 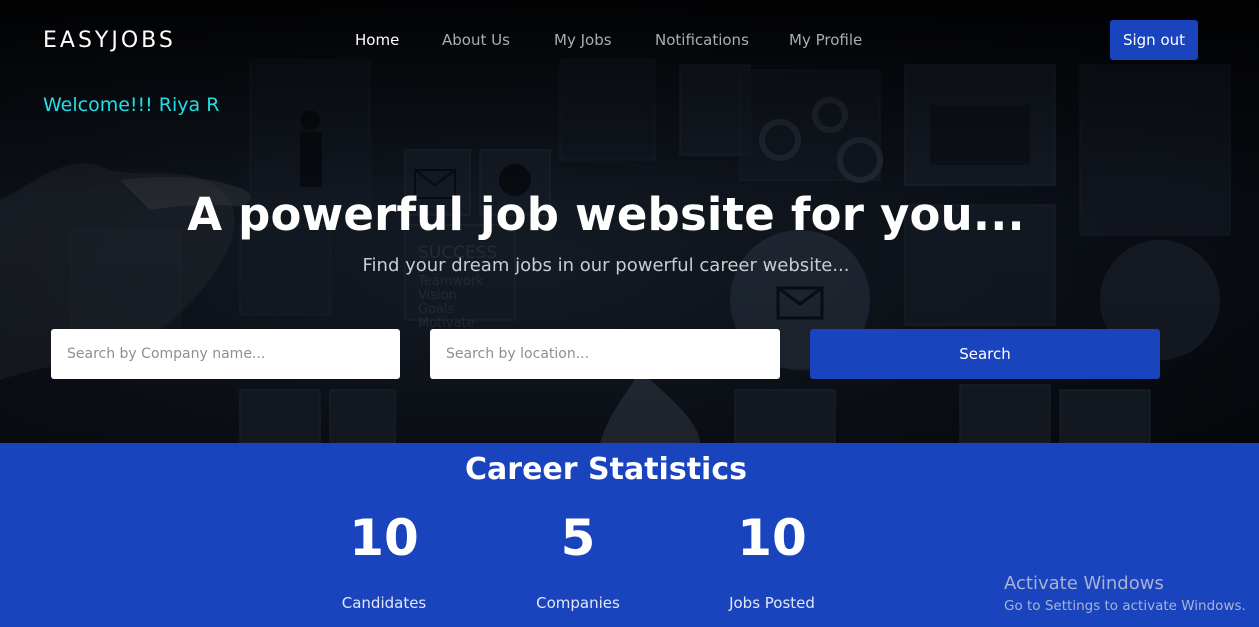 What do you see at coordinates (1154, 40) in the screenshot?
I see `sign-out-button: Sign out` at bounding box center [1154, 40].